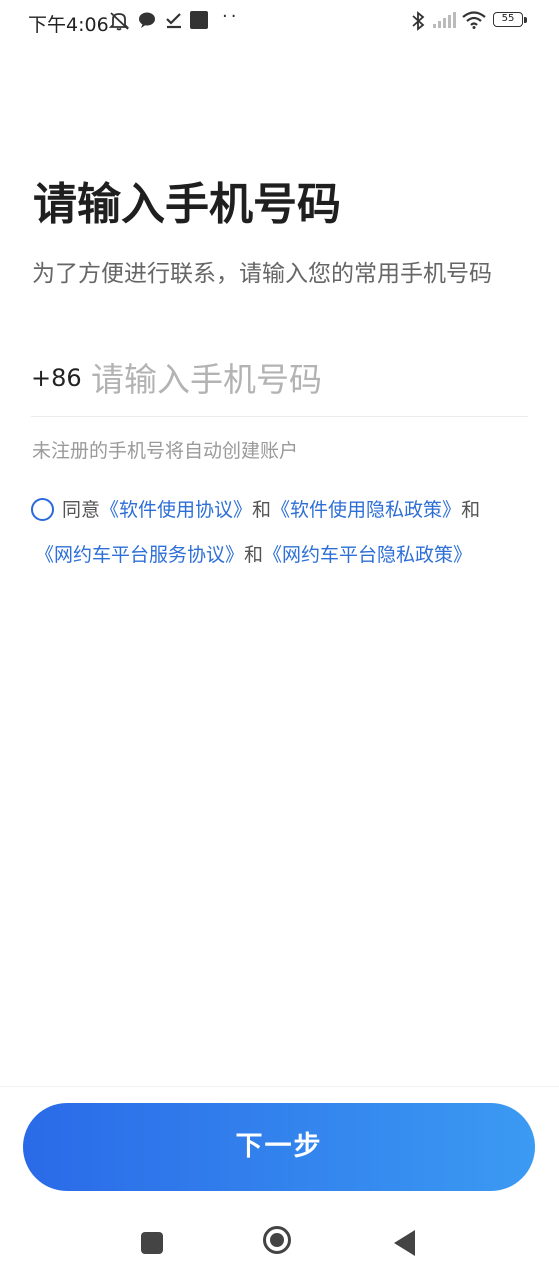 The height and width of the screenshot is (1280, 559). I want to click on phone-input-row: +86, so click(279, 383).